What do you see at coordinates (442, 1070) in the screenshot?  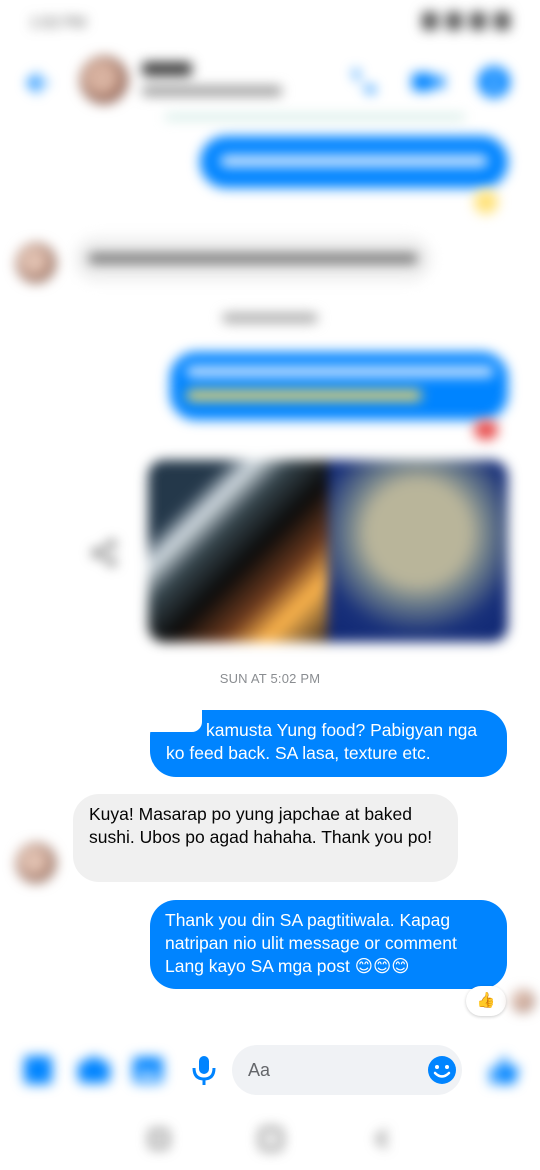 I see `emoji-icon` at bounding box center [442, 1070].